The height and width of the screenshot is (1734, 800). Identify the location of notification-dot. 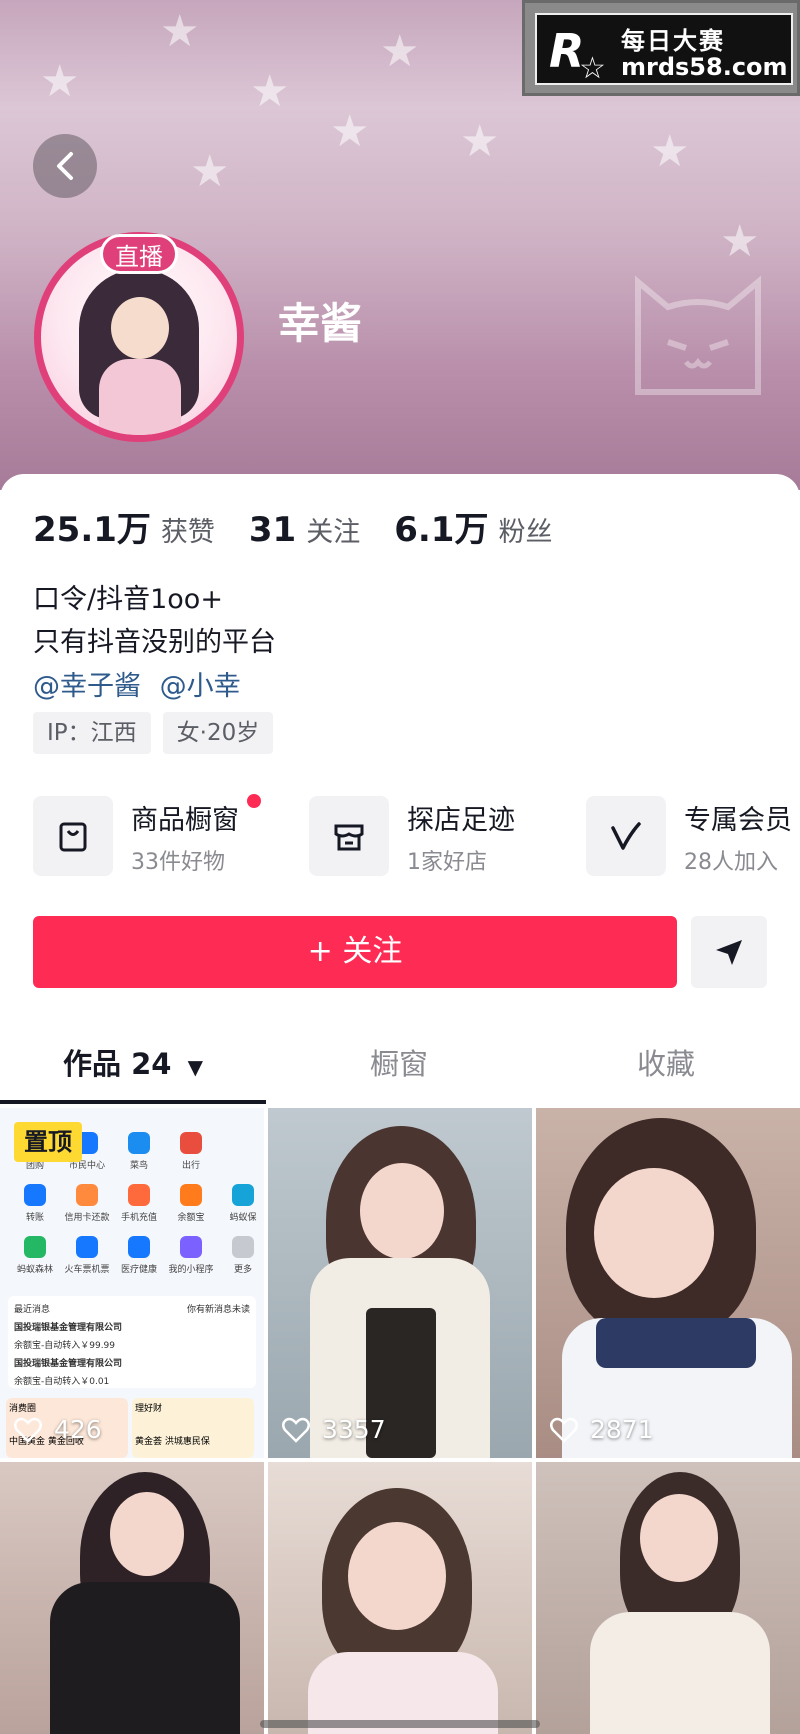
(254, 801).